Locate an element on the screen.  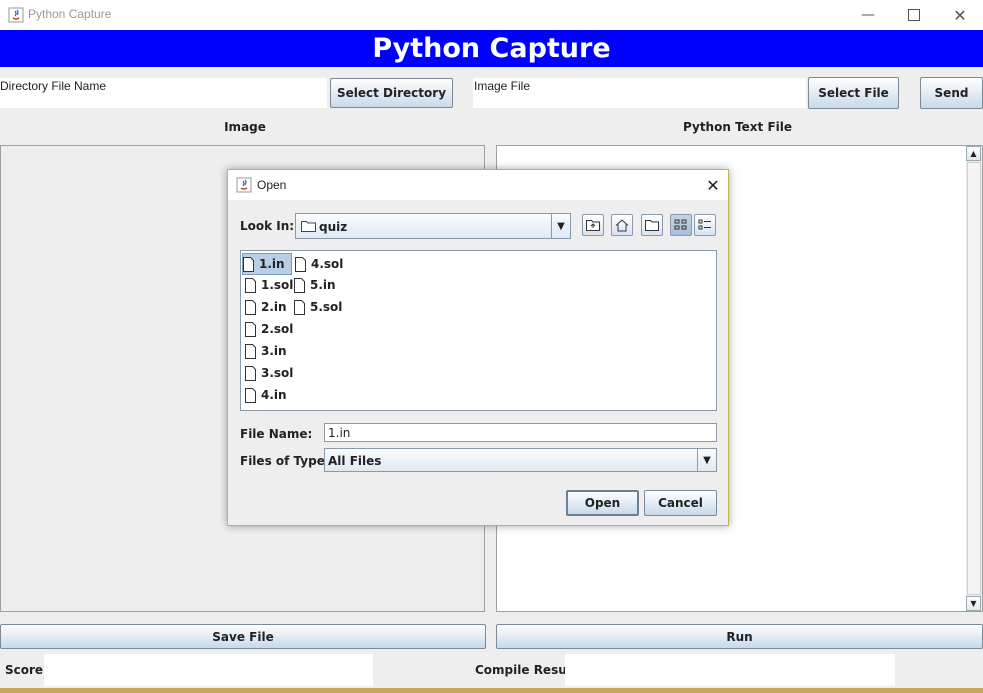
select-directory-button: Select Directory is located at coordinates (391, 93).